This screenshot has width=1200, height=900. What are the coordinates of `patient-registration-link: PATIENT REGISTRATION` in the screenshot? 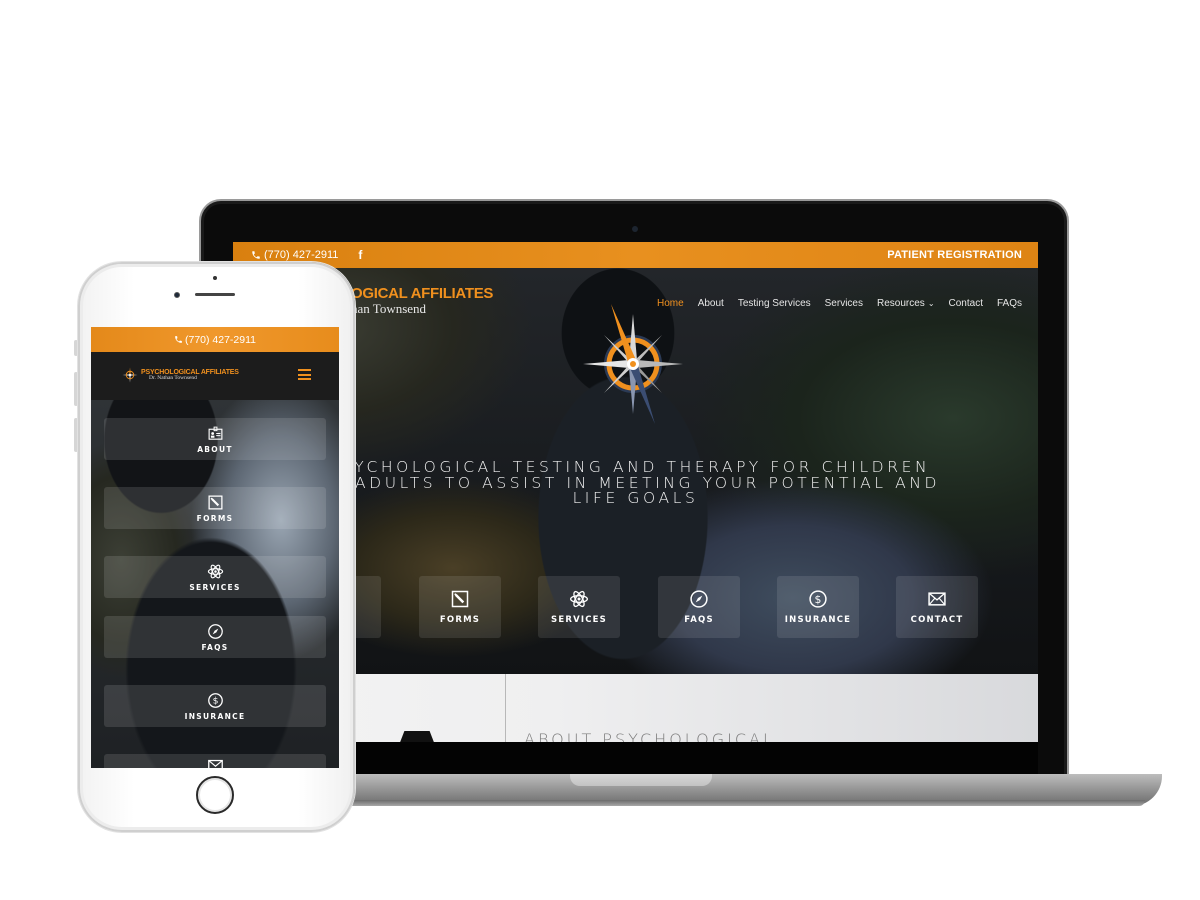 It's located at (954, 255).